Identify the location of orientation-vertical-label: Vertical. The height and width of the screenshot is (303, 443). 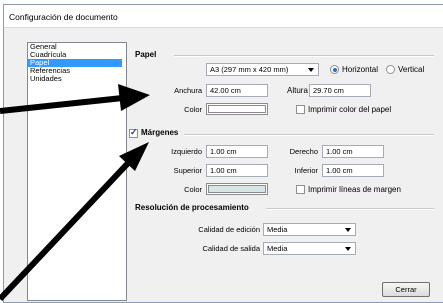
(411, 69).